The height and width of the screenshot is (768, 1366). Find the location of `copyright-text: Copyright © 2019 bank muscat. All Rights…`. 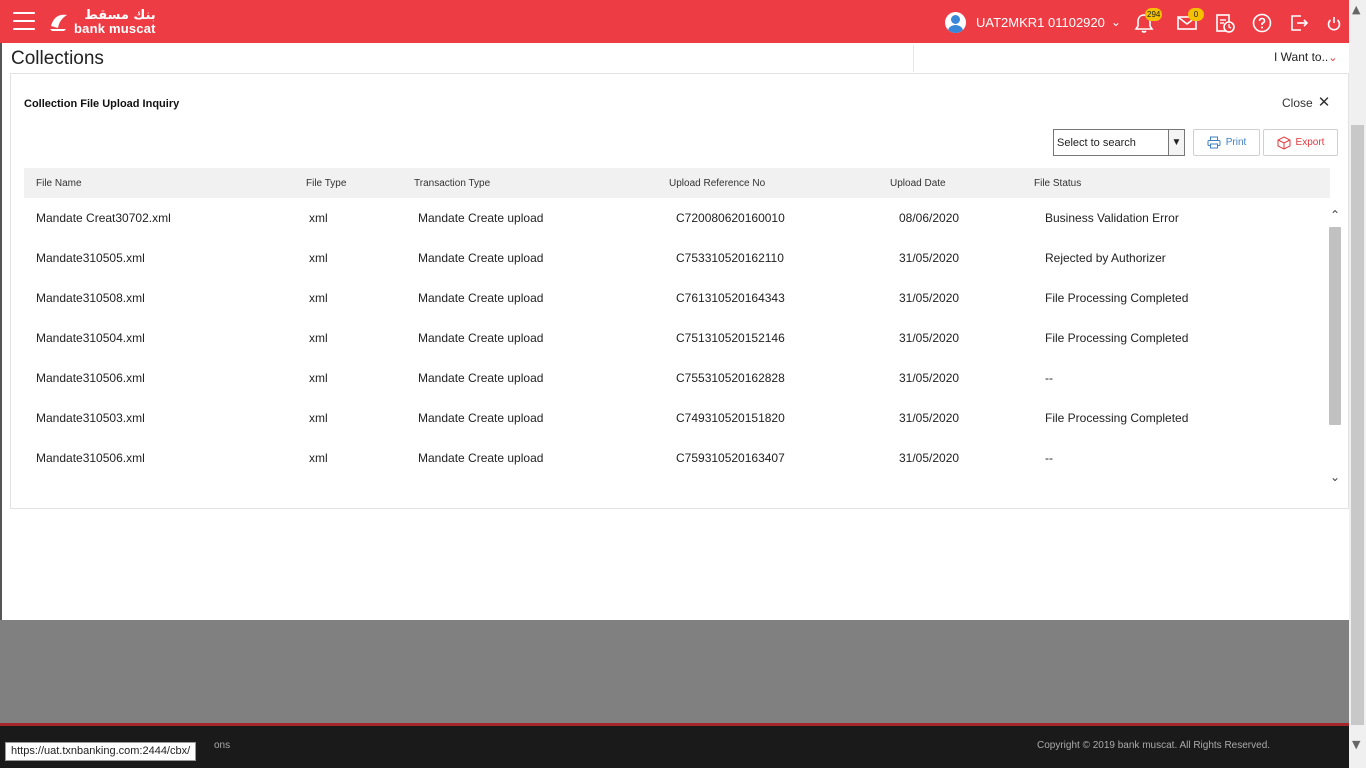

copyright-text: Copyright © 2019 bank muscat. All Rights… is located at coordinates (1154, 745).